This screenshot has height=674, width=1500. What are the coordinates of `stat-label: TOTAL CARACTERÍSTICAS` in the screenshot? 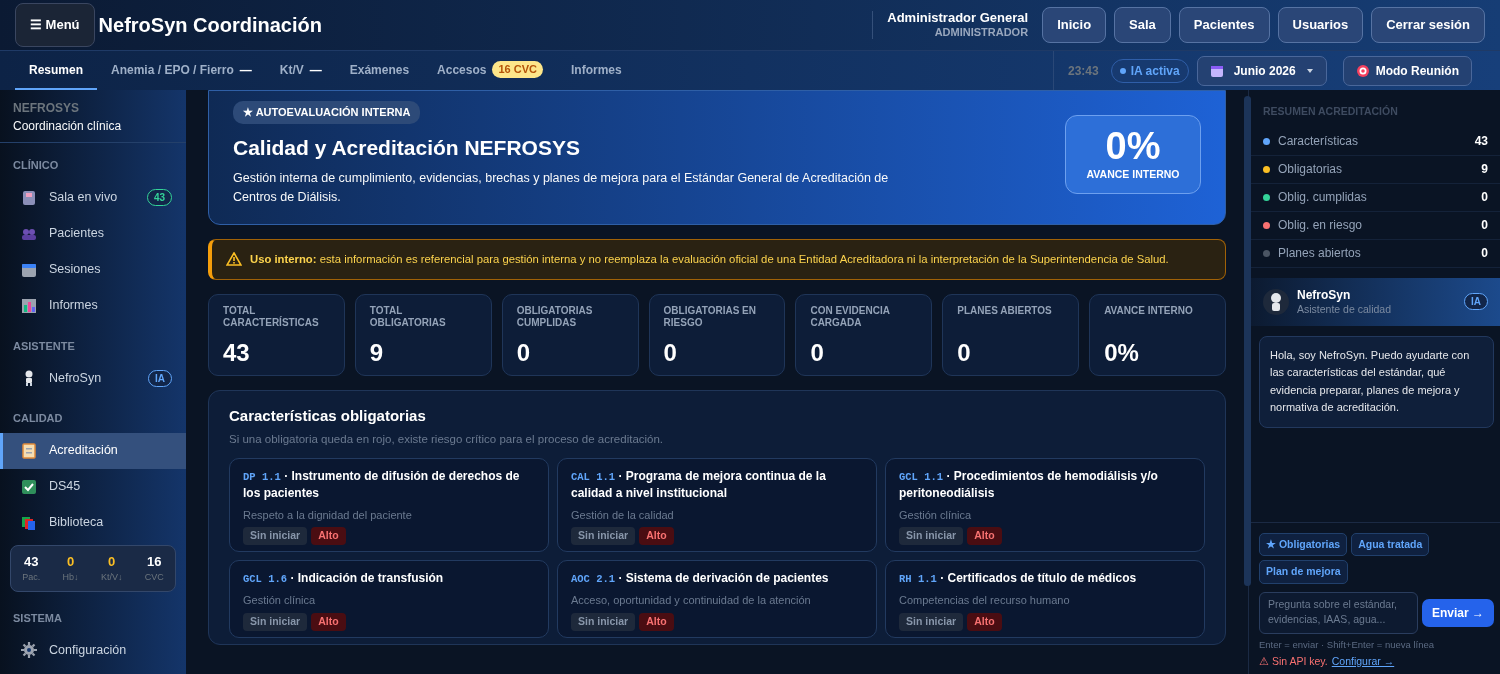 It's located at (271, 317).